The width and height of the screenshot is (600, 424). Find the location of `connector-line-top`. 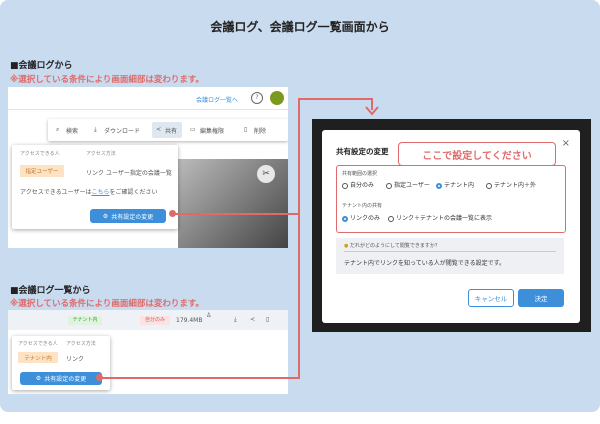

connector-line-top is located at coordinates (335, 99).